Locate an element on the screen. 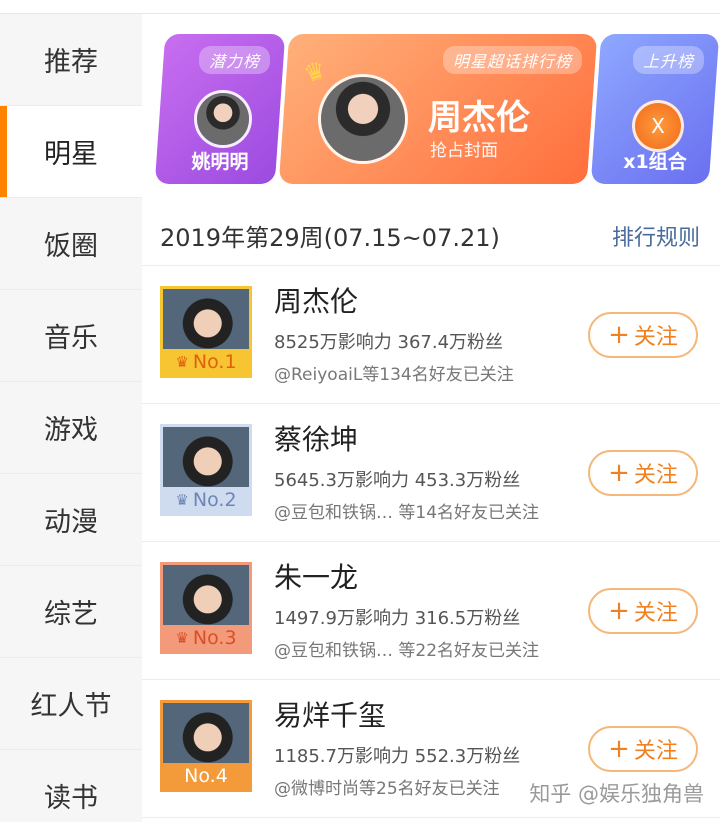  avatar-thumbnail: No.4 is located at coordinates (206, 746).